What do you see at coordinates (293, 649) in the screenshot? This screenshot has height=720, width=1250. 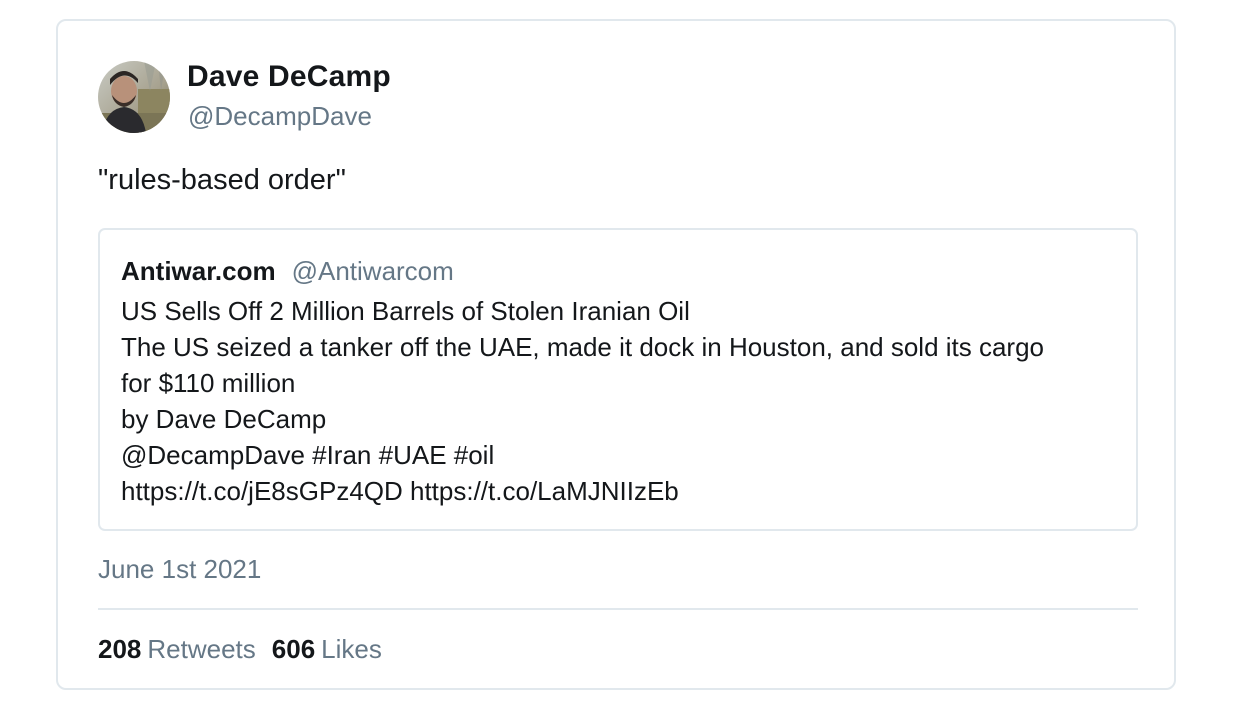 I see `likes-count: 606` at bounding box center [293, 649].